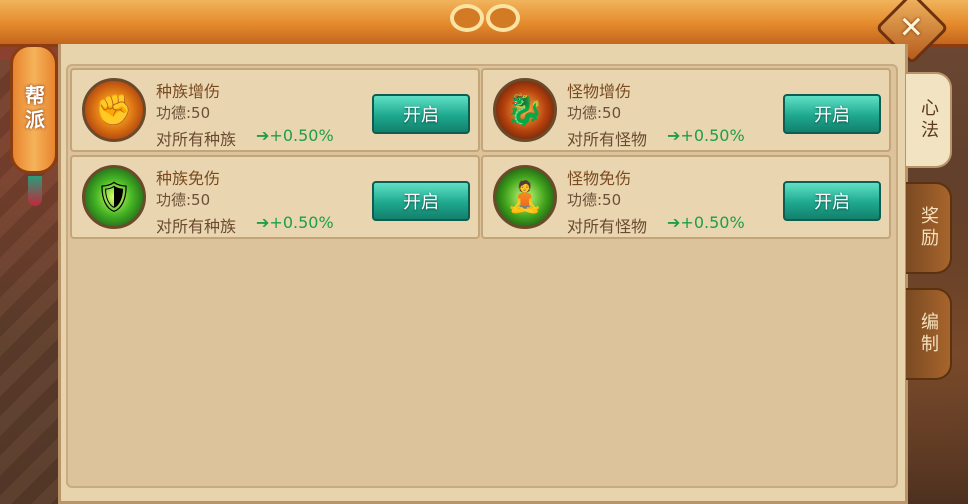  I want to click on tab-xinfa: 心法, so click(929, 120).